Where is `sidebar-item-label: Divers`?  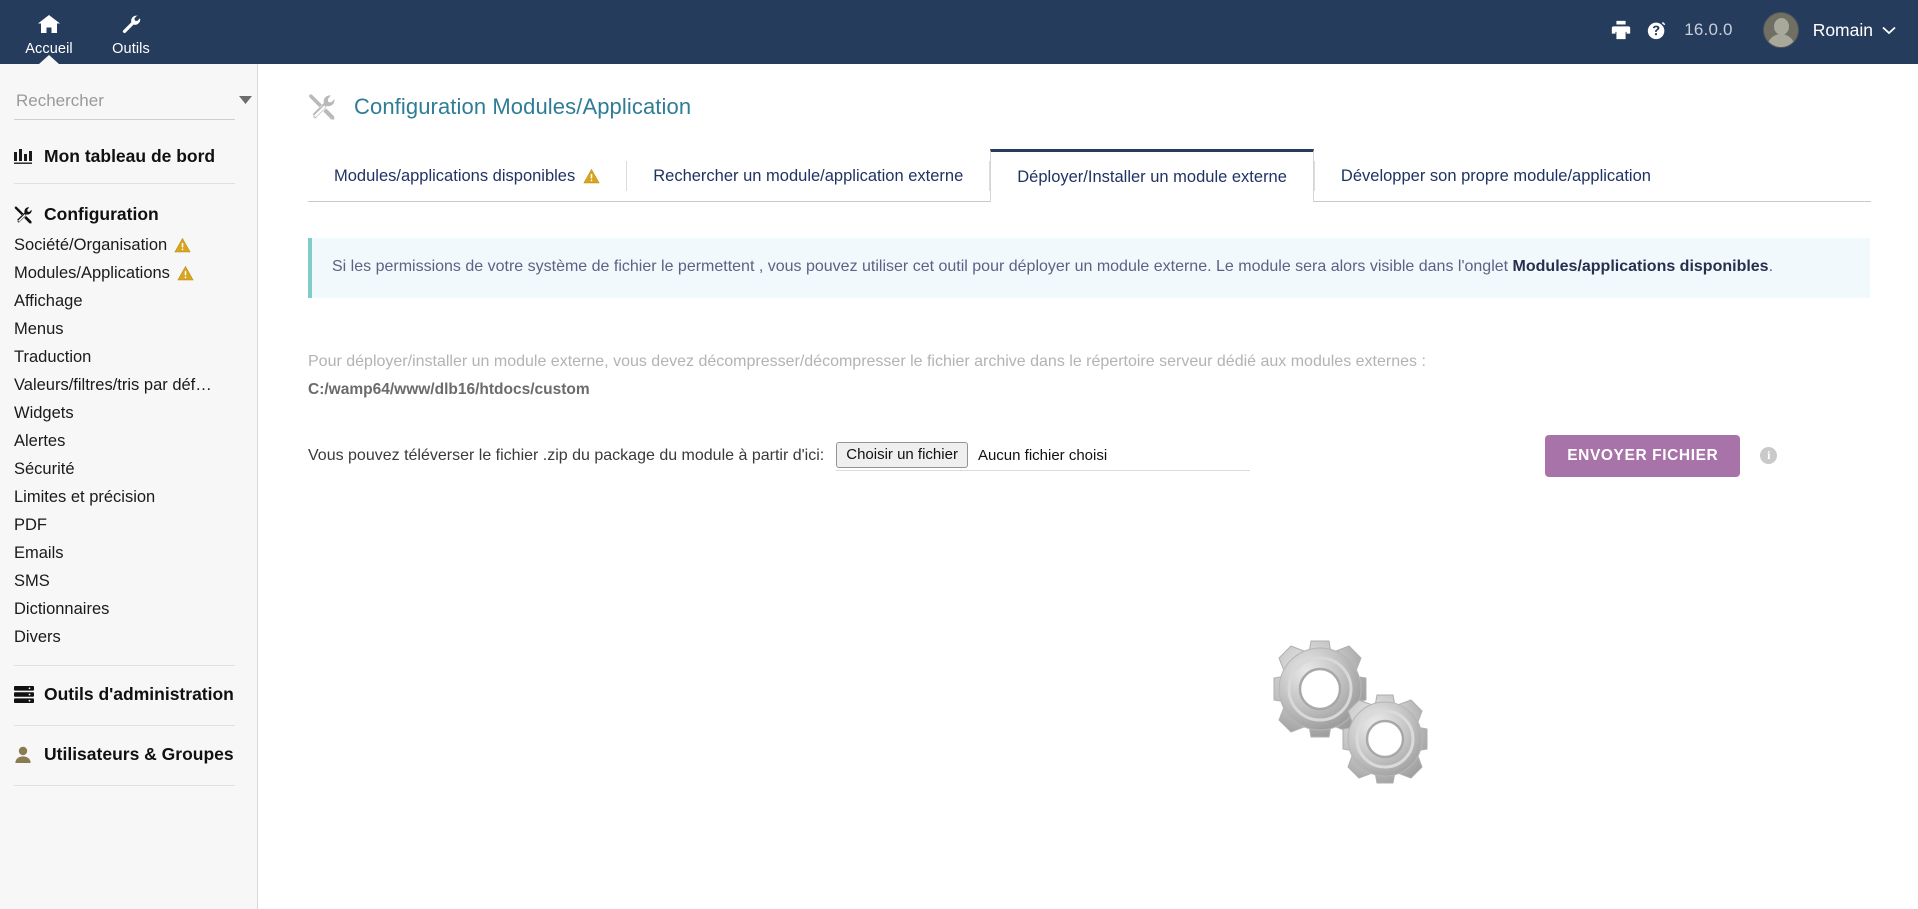
sidebar-item-label: Divers is located at coordinates (37, 636).